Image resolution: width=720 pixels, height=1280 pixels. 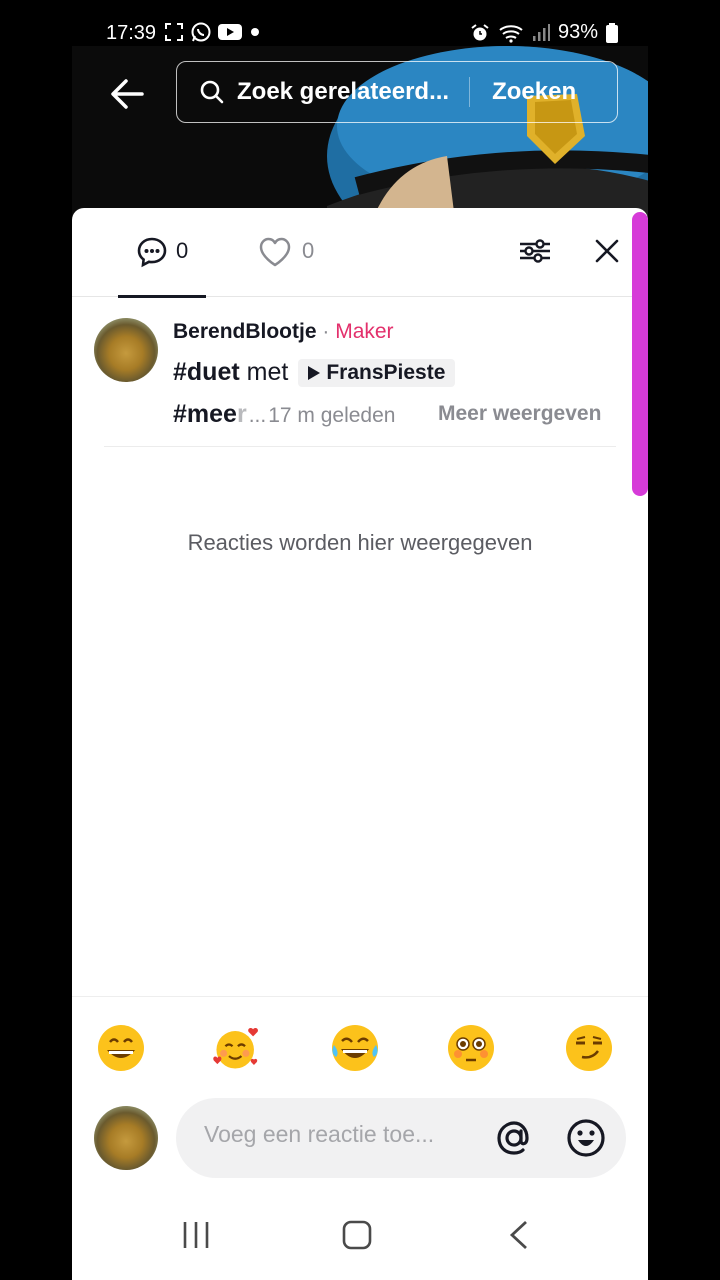 What do you see at coordinates (332, 415) in the screenshot?
I see `comment-timestamp: 17 m geleden` at bounding box center [332, 415].